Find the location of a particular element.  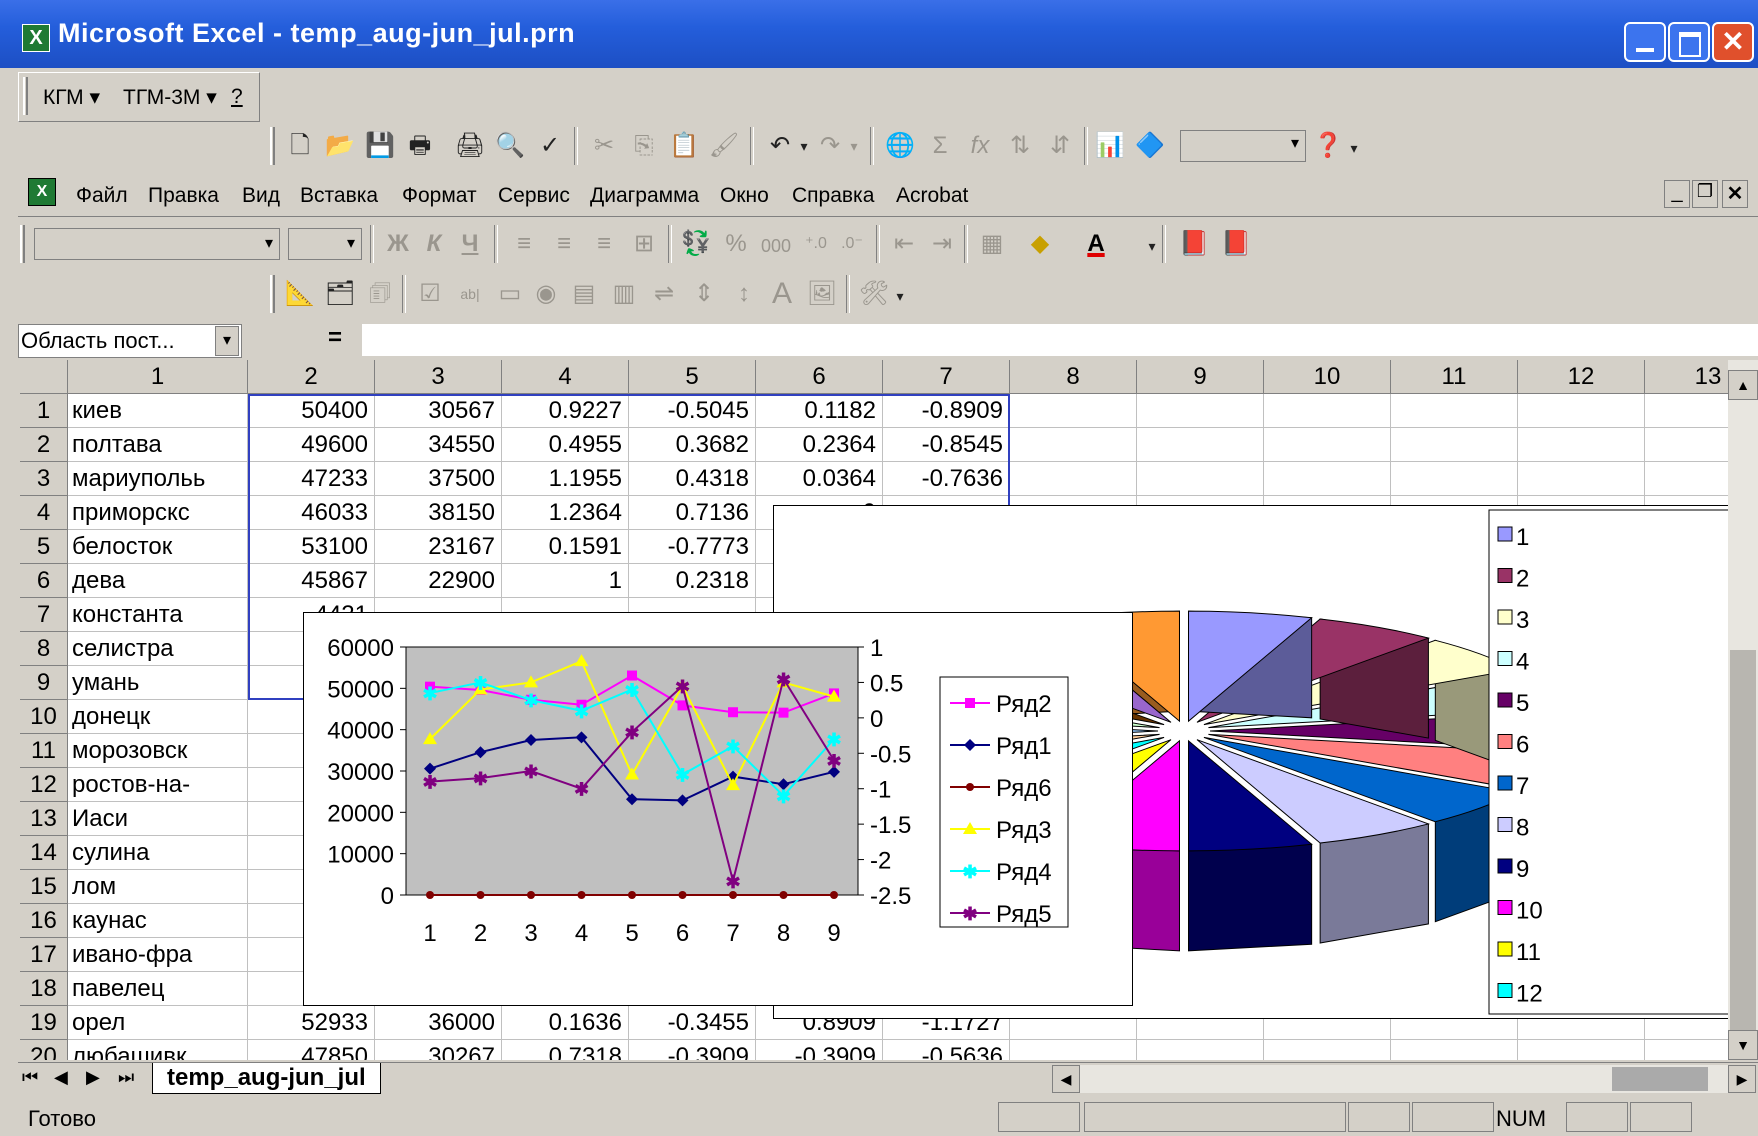

checkbox-control-icon: ☑ is located at coordinates (430, 294).